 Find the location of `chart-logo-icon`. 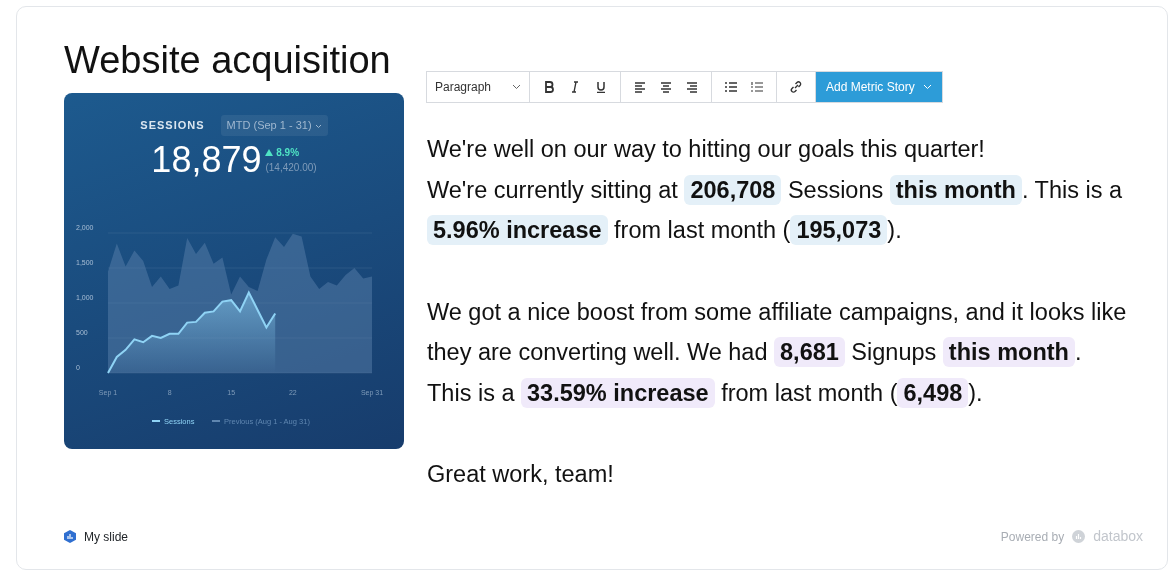

chart-logo-icon is located at coordinates (70, 536).